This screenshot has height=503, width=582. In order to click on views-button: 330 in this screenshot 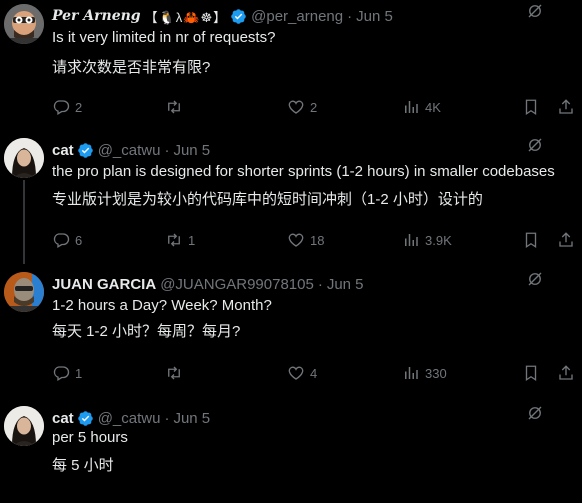, I will do `click(424, 373)`.